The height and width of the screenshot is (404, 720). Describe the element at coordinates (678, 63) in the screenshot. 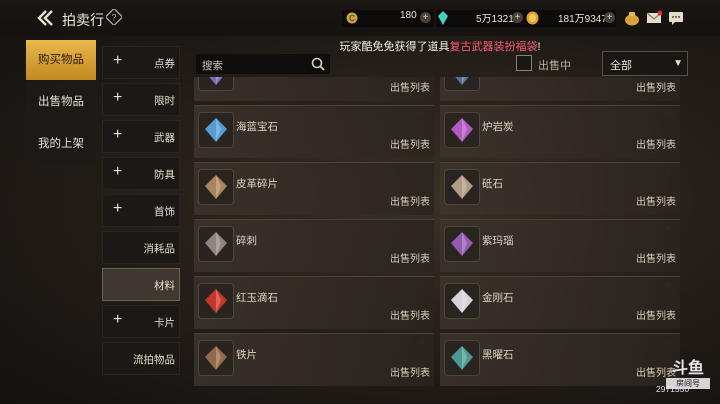

I see `dropdown-arrow-icon: ▼` at that location.